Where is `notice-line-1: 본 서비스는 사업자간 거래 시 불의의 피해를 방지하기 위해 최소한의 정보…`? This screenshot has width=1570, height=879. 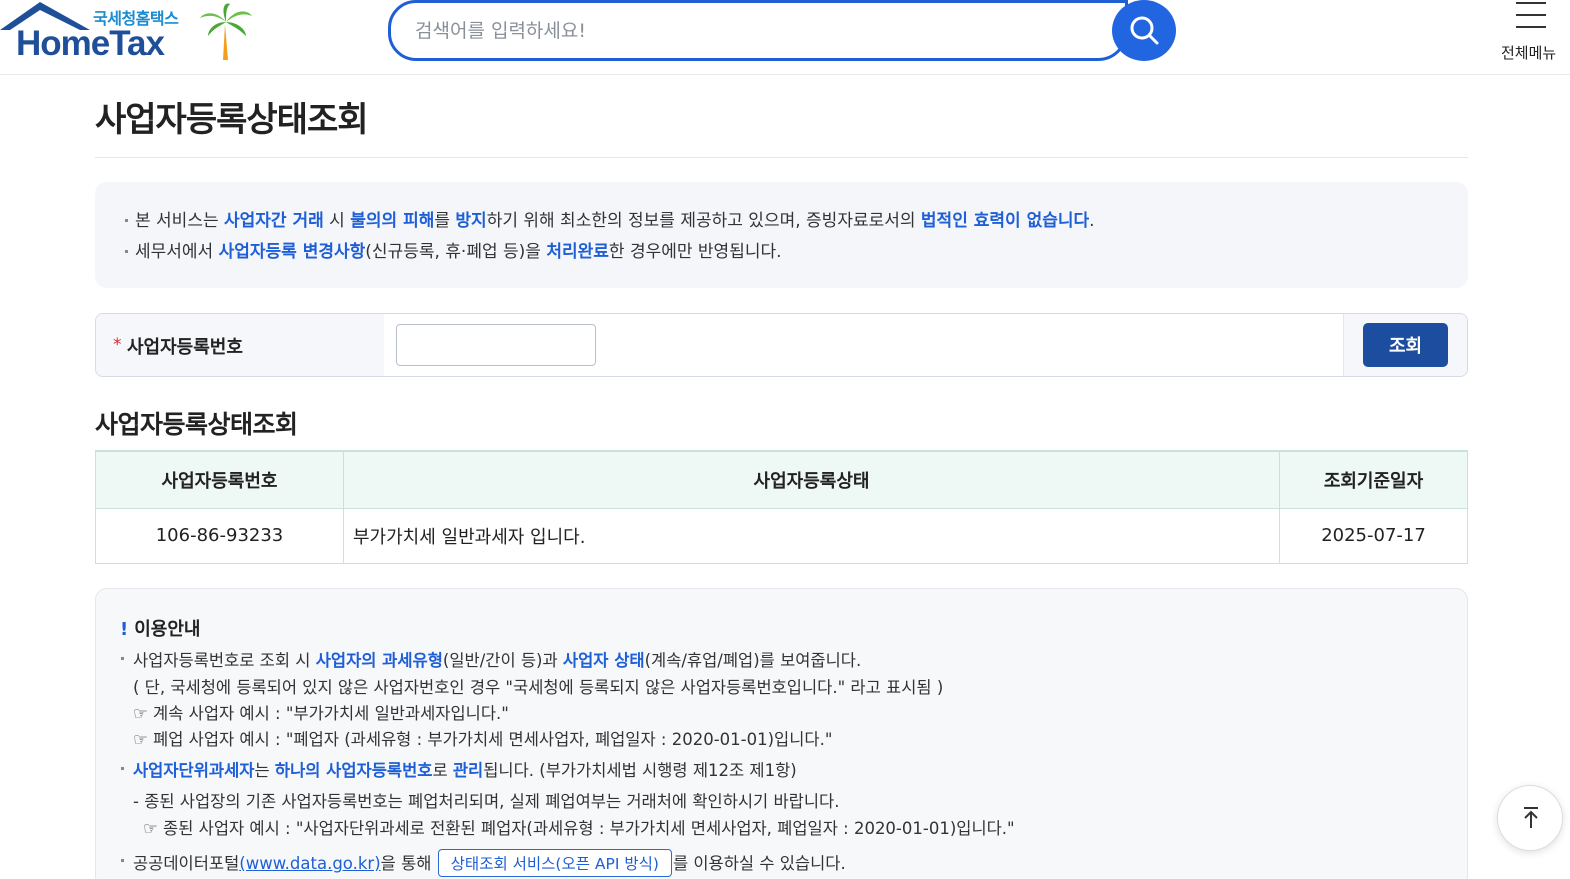
notice-line-1: 본 서비스는 사업자간 거래 시 불의의 피해를 방지하기 위해 최소한의 정보… is located at coordinates (781, 221).